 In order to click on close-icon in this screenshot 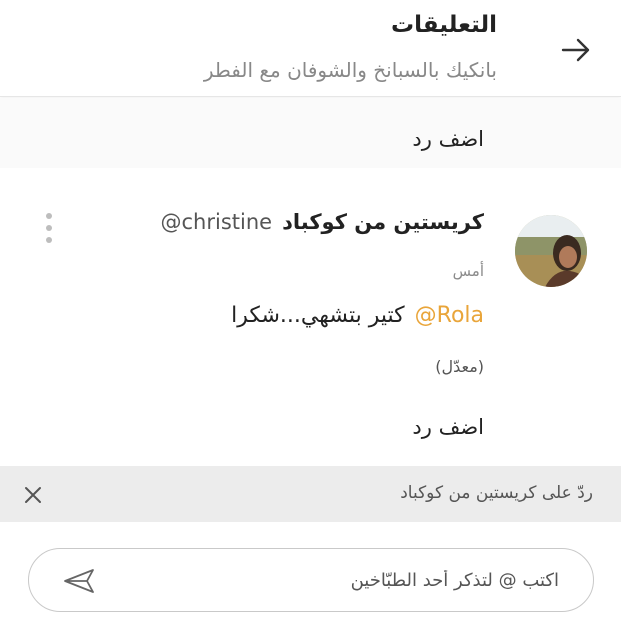, I will do `click(33, 495)`.